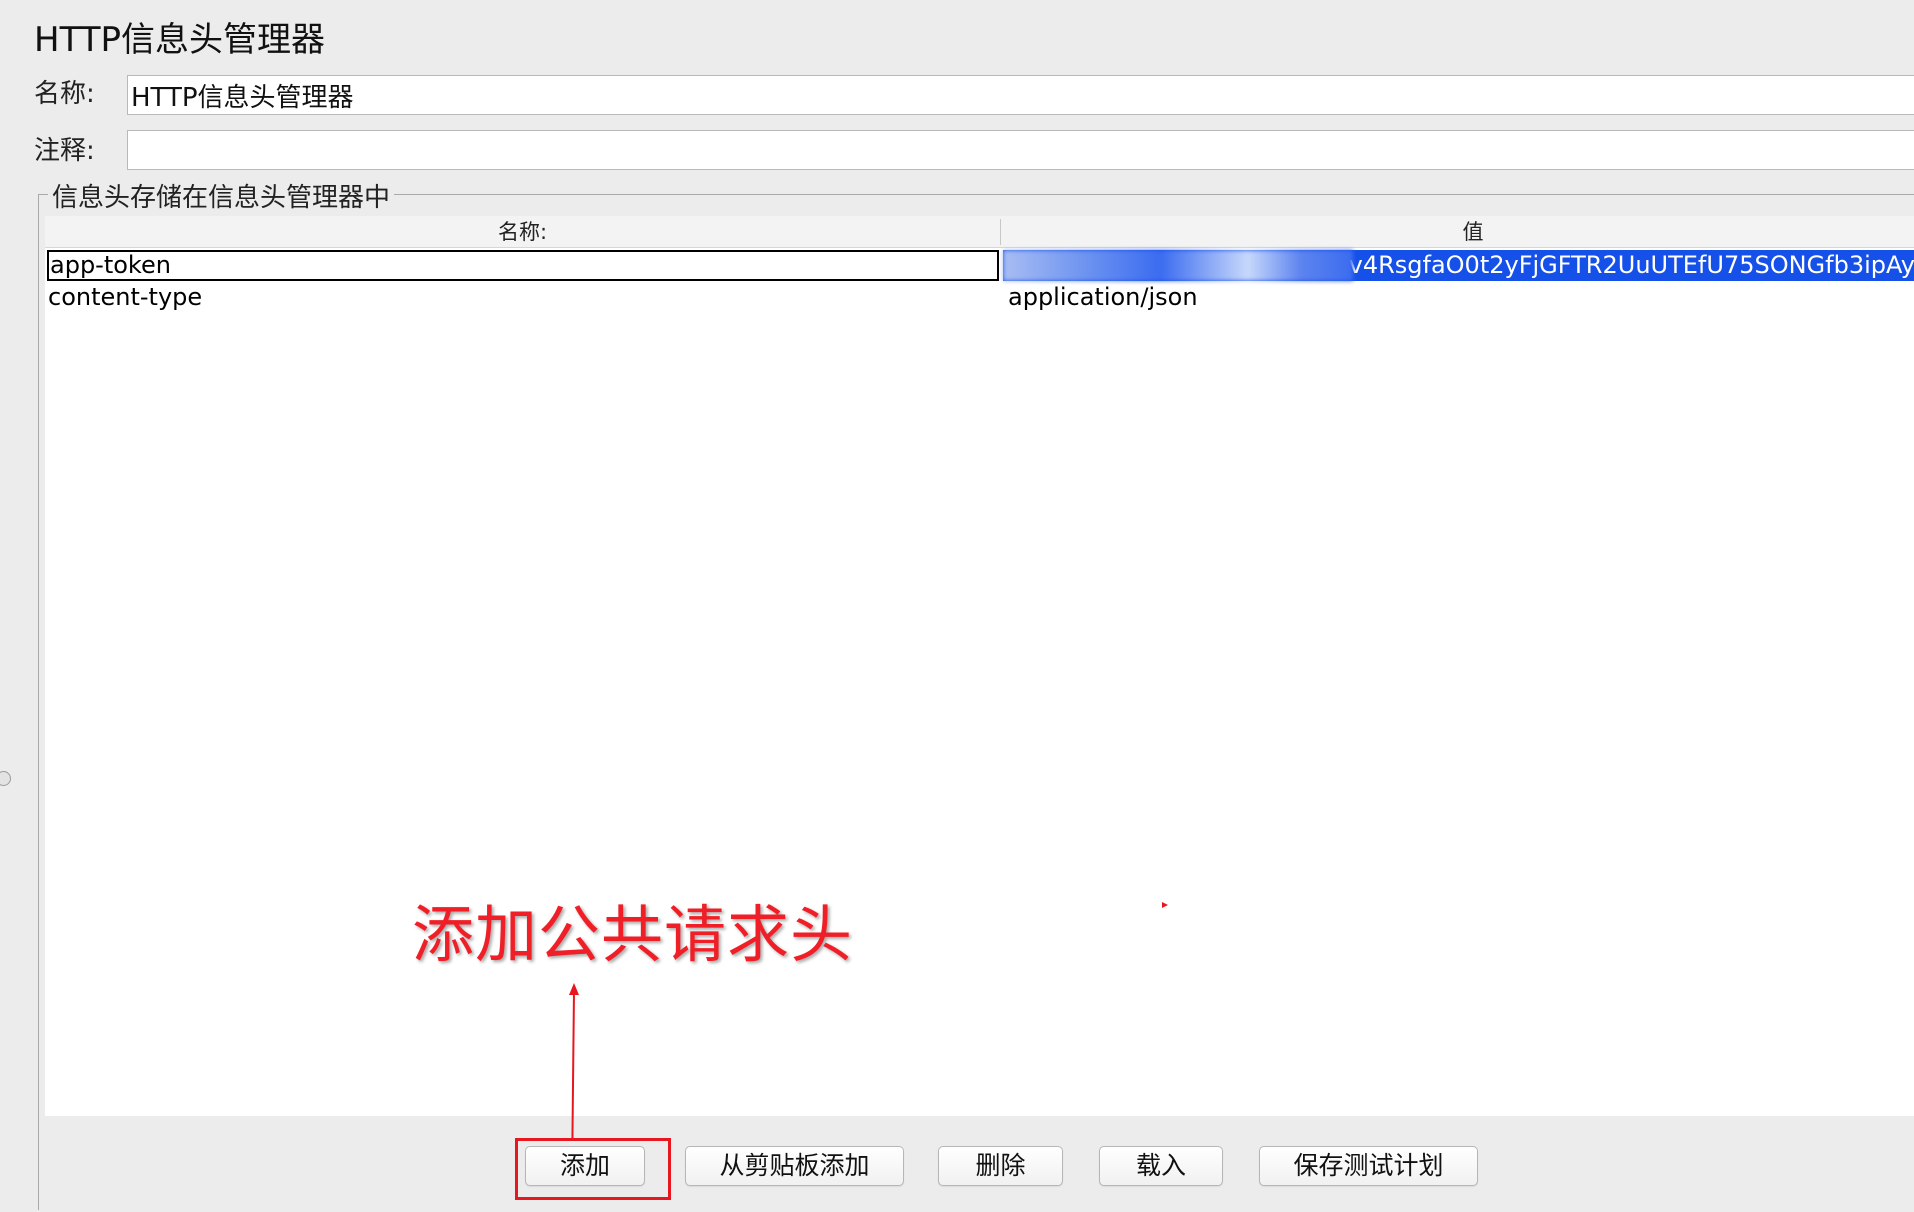 This screenshot has width=1914, height=1212. What do you see at coordinates (64, 151) in the screenshot?
I see `comment-label: 注释:` at bounding box center [64, 151].